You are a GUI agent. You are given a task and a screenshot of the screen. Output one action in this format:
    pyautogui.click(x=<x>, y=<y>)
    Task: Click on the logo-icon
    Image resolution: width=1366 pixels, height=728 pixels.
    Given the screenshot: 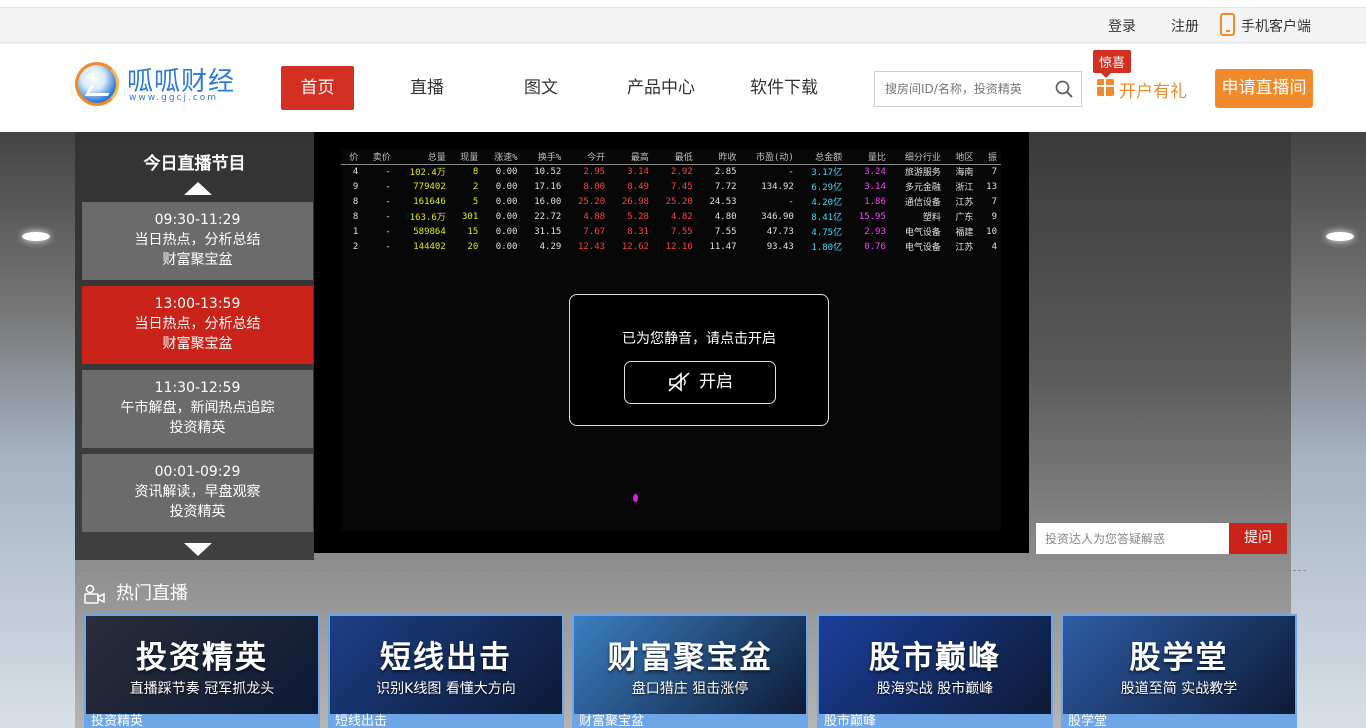 What is the action you would take?
    pyautogui.click(x=97, y=84)
    